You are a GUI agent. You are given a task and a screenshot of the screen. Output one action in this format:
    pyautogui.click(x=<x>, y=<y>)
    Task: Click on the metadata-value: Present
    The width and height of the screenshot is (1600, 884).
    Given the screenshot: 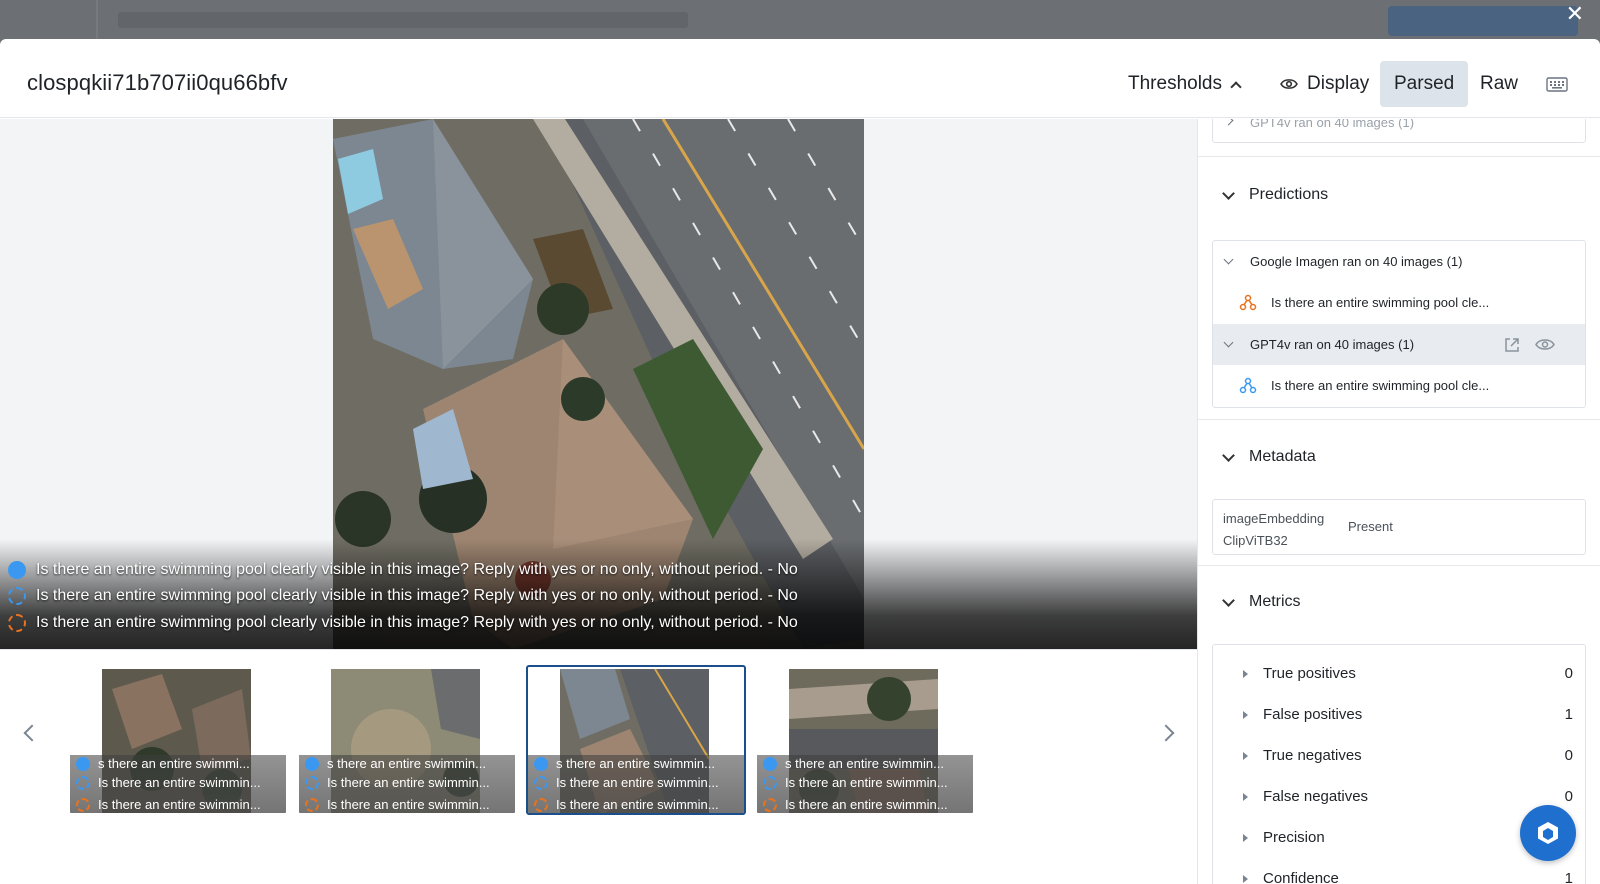 What is the action you would take?
    pyautogui.click(x=1370, y=526)
    